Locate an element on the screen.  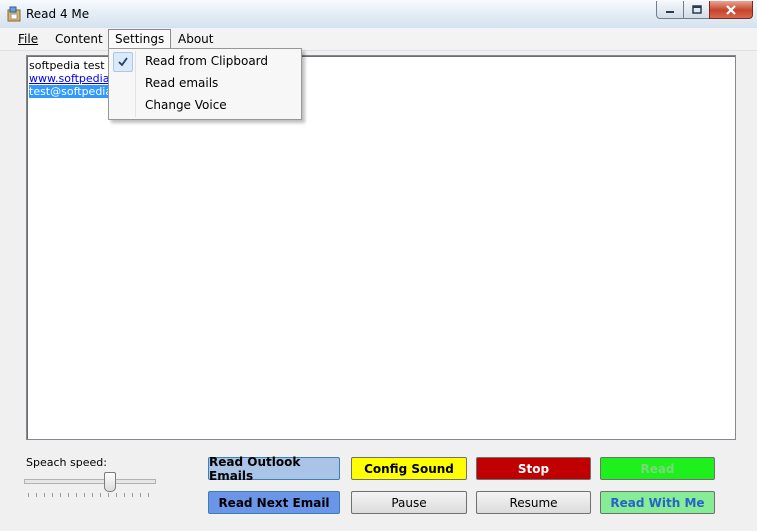
read-outlook-emails-button: Read Outlook Emails is located at coordinates (274, 468).